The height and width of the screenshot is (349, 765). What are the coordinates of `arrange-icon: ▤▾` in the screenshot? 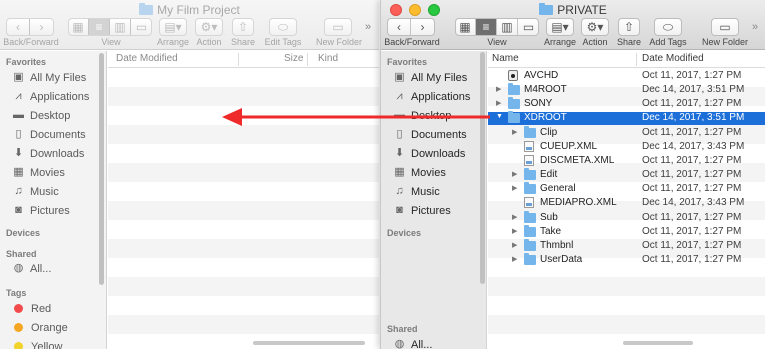 It's located at (173, 27).